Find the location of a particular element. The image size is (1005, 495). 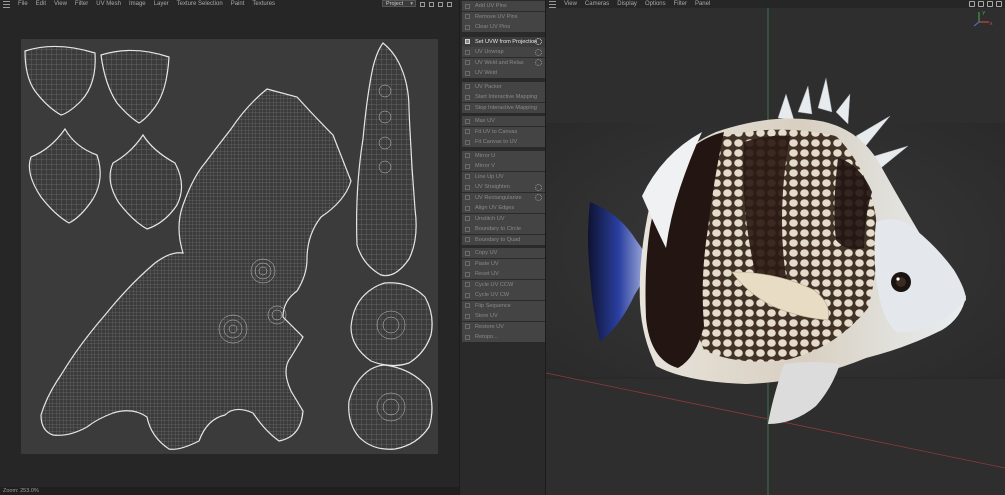

menu-textures: Textures is located at coordinates (263, 4).